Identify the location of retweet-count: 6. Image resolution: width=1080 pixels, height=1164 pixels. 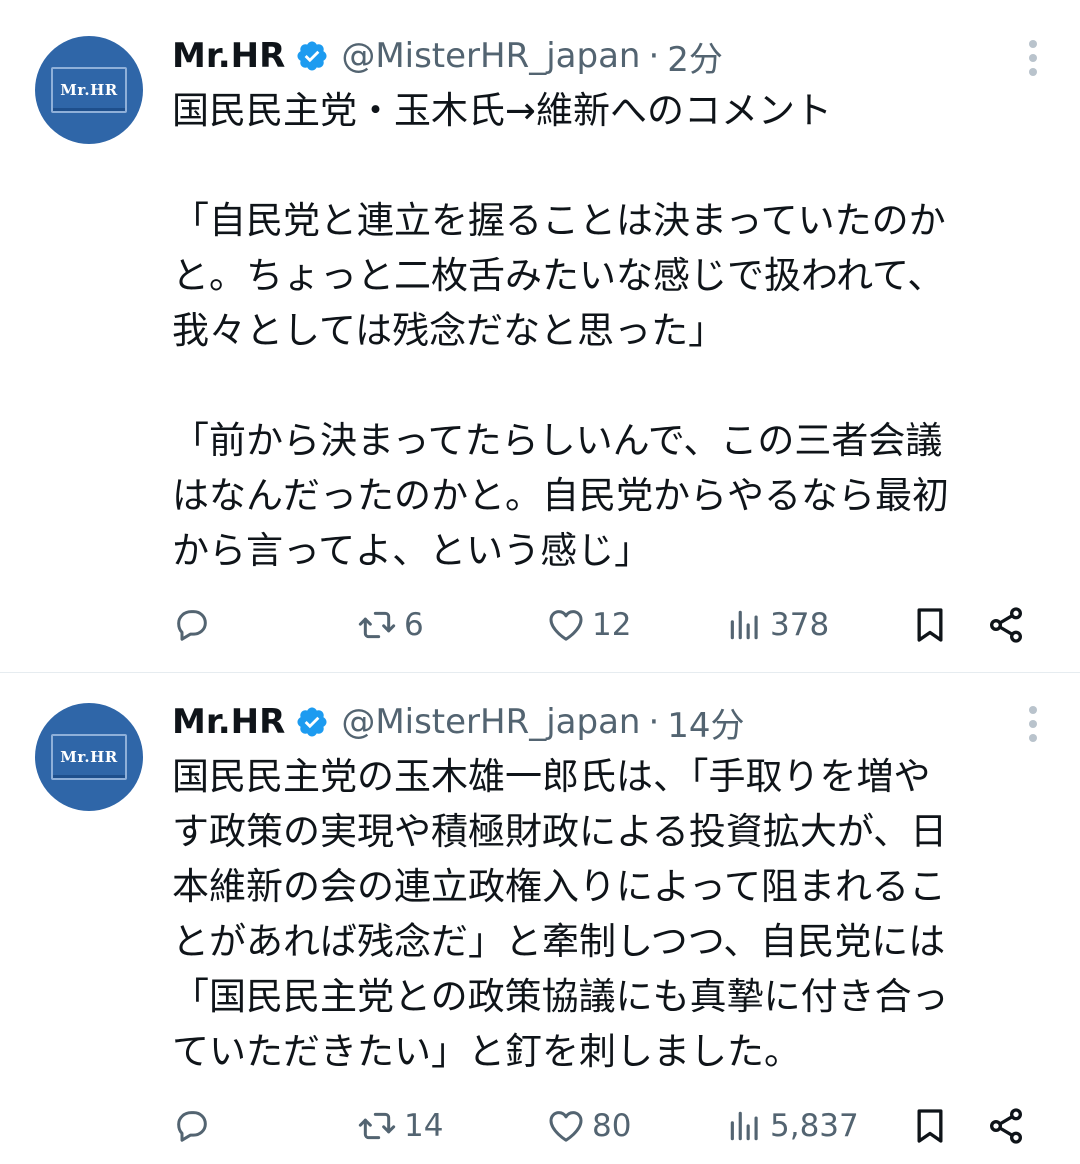
(414, 625).